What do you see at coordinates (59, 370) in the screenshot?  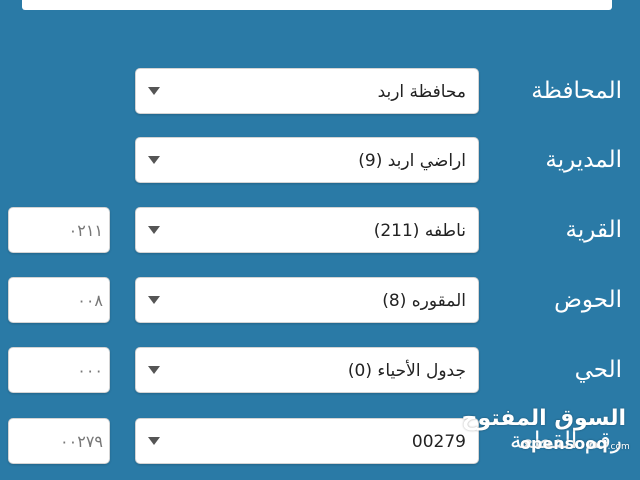 I see `neighborhood-code-field: ٠٠٠` at bounding box center [59, 370].